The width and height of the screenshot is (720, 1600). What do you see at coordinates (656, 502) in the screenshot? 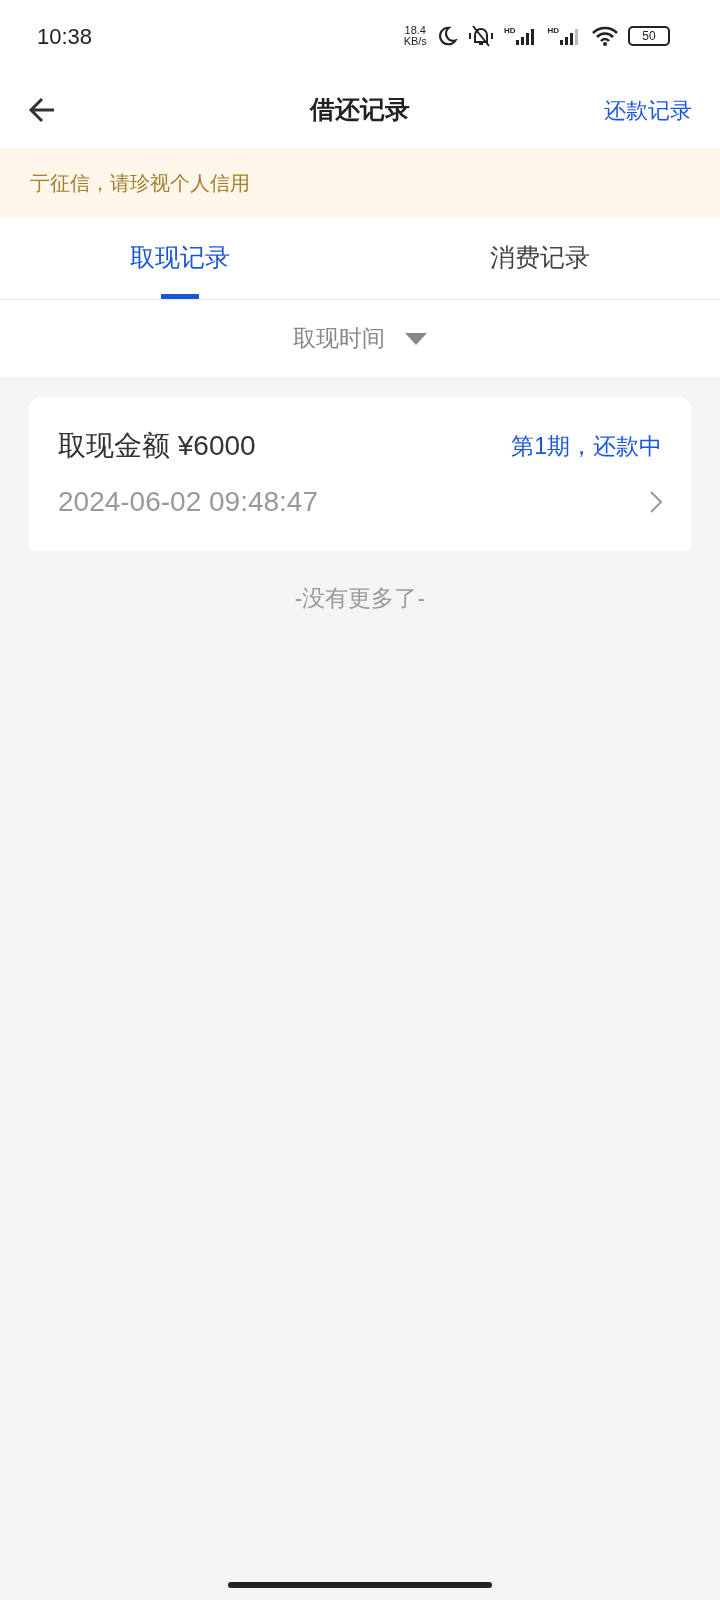
I see `chevron-right-icon` at bounding box center [656, 502].